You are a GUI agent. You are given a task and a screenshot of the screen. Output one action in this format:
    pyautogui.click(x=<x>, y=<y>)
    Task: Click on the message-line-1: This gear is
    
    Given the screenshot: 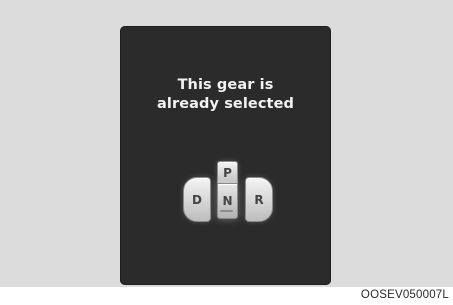 What is the action you would take?
    pyautogui.click(x=225, y=85)
    